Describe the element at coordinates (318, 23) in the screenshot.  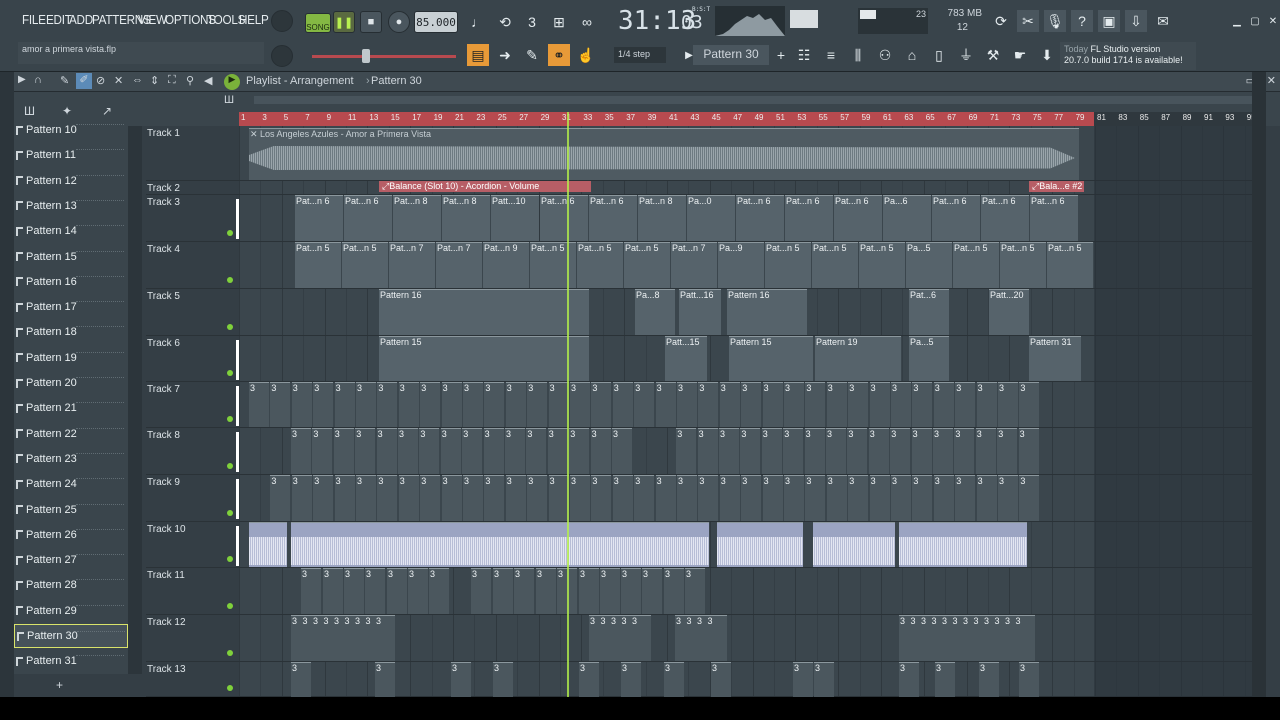
I see `song-mode-toggle: SONG` at that location.